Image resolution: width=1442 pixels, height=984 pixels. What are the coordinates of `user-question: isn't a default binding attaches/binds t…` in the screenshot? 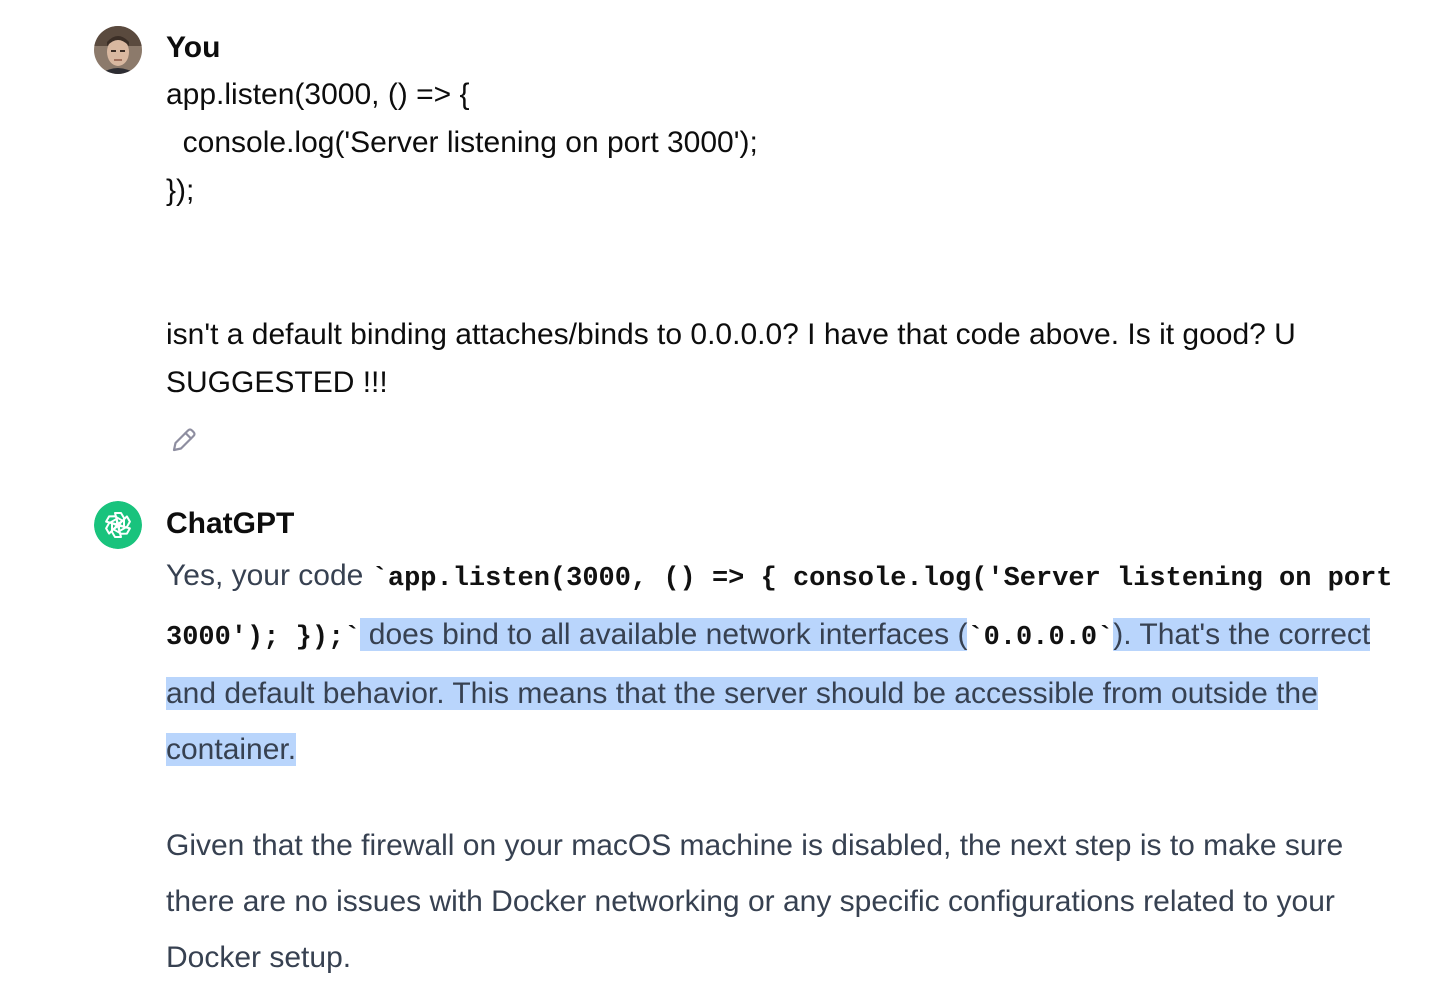 It's located at (731, 358).